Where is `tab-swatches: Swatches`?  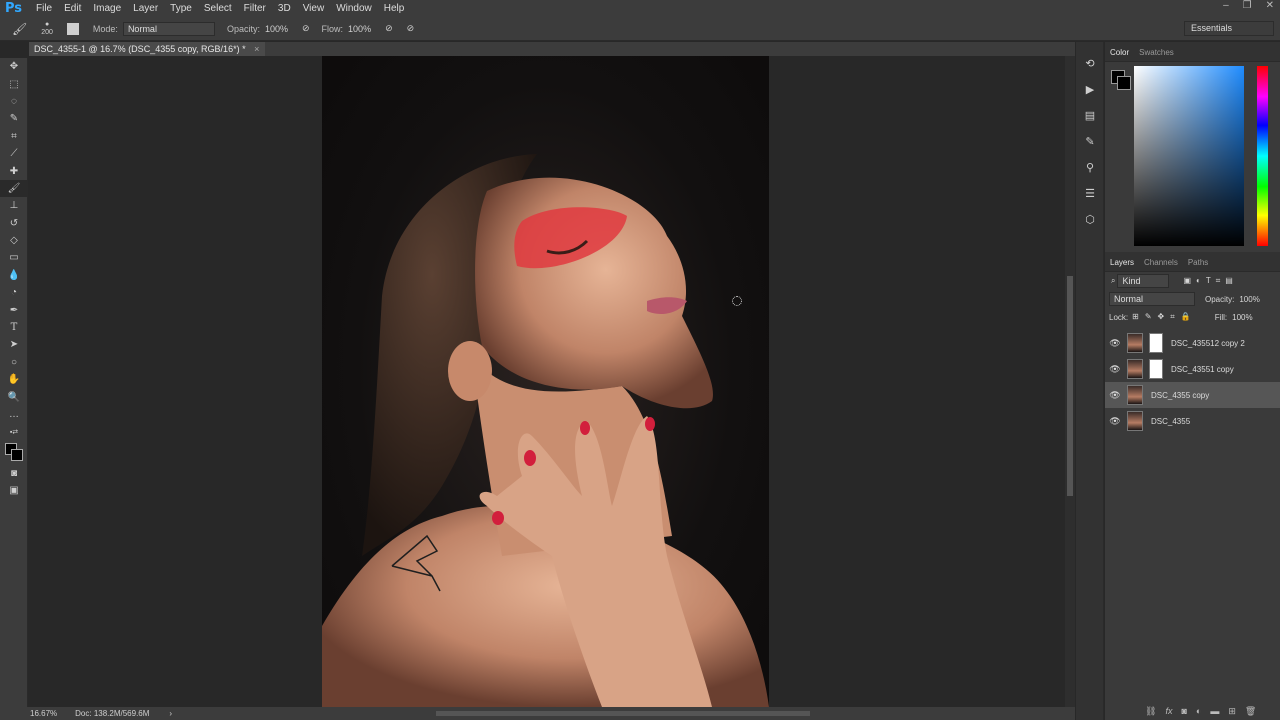
tab-swatches: Swatches is located at coordinates (1156, 54).